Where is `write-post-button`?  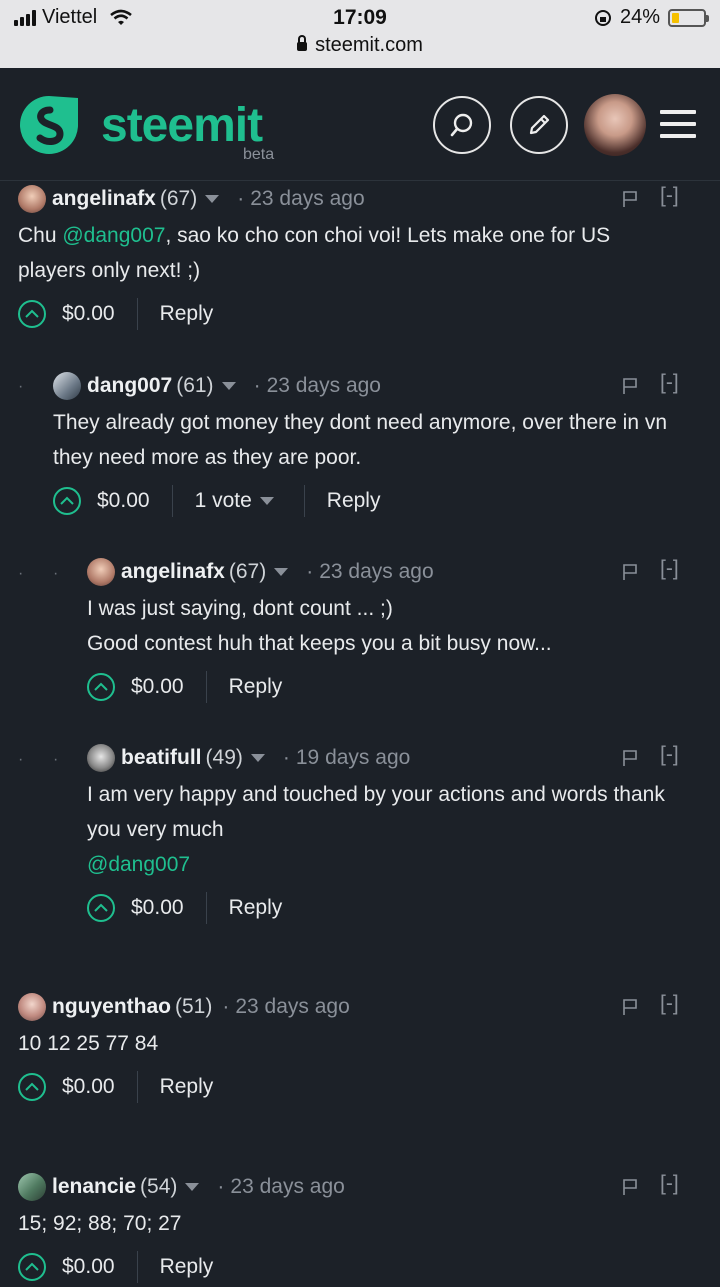 write-post-button is located at coordinates (539, 125).